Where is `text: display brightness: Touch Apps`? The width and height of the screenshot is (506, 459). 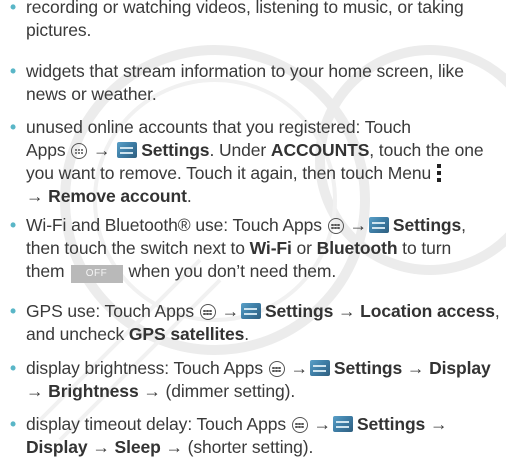 text: display brightness: Touch Apps is located at coordinates (144, 368).